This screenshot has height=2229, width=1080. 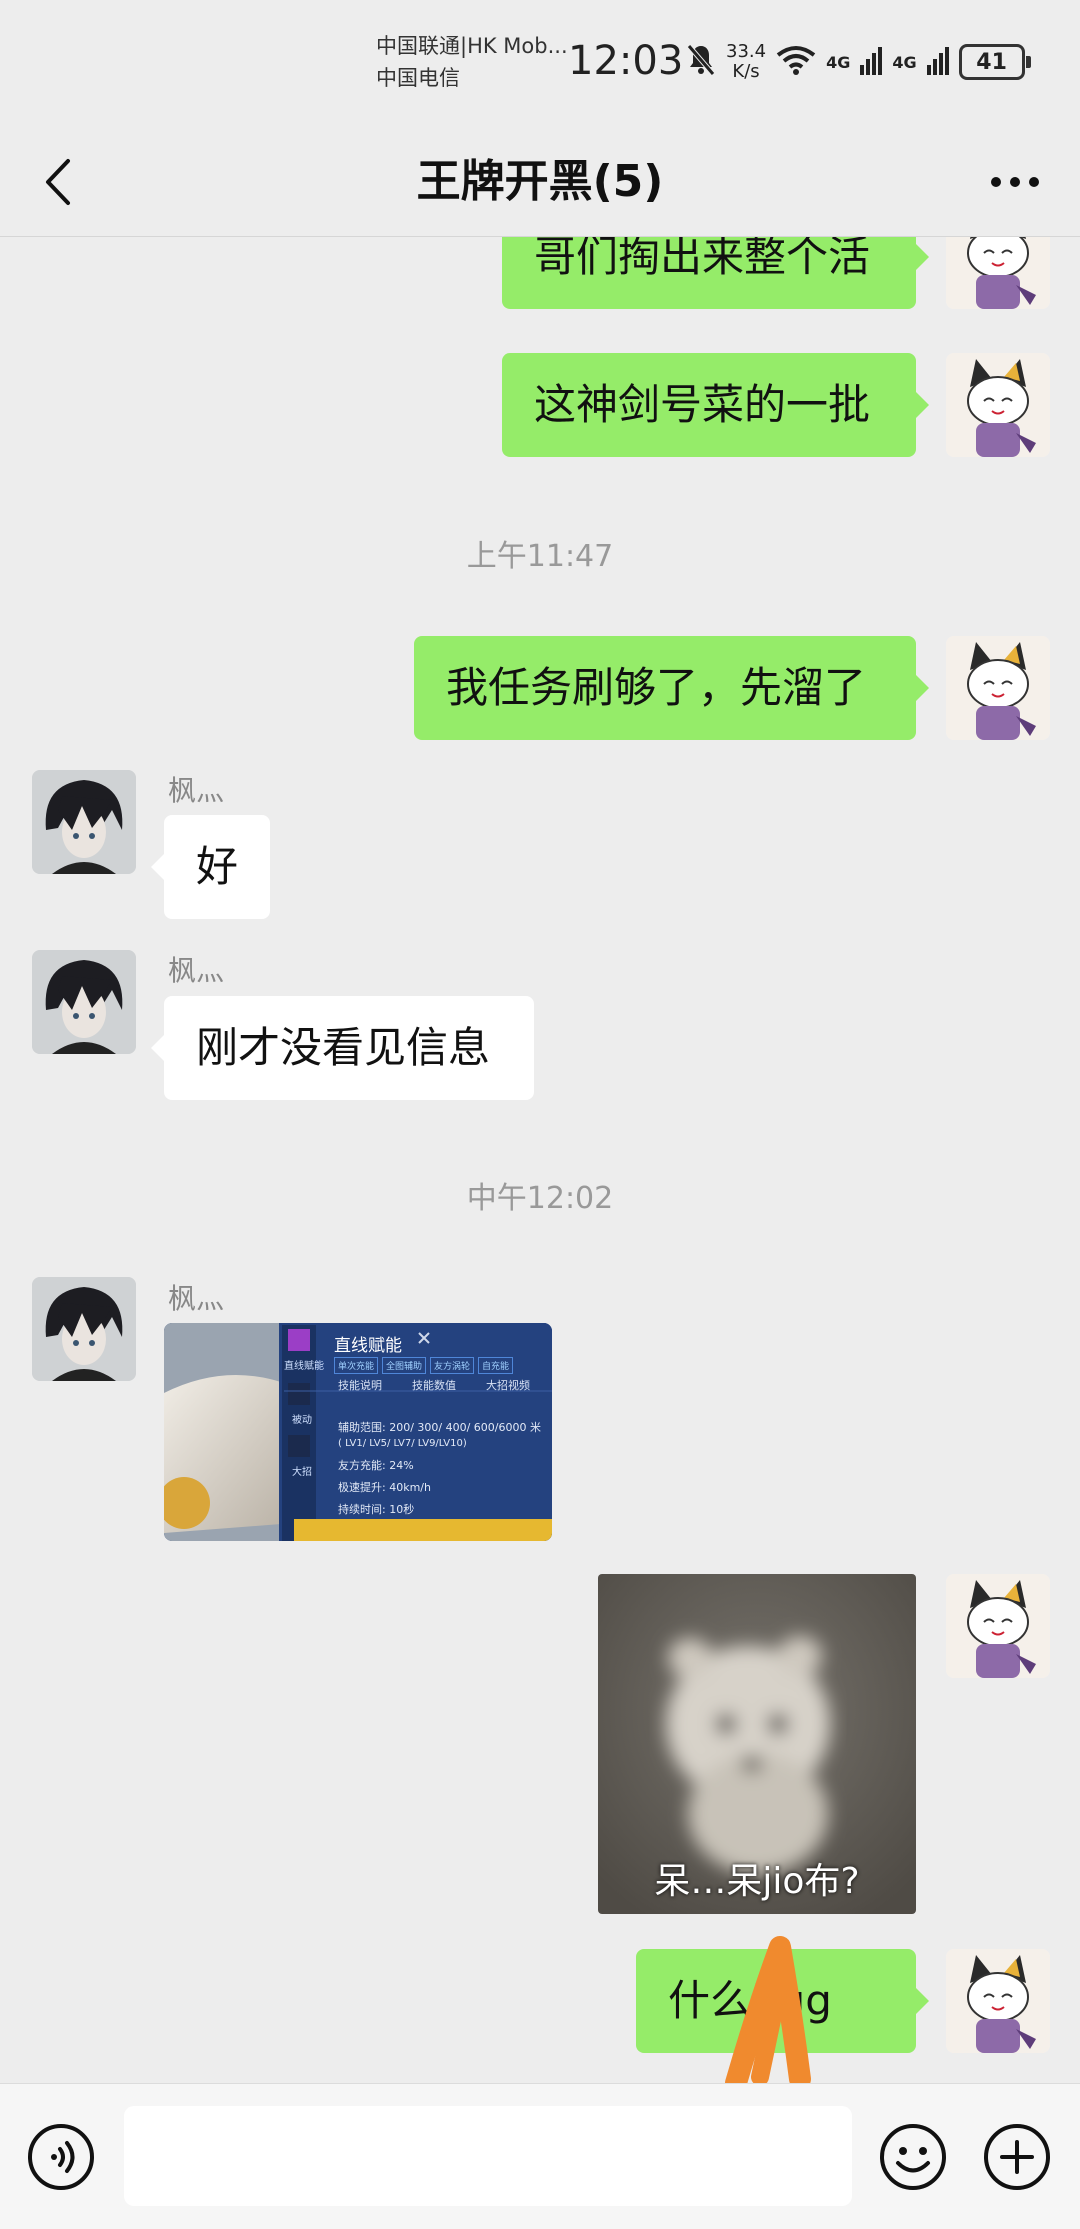 I want to click on signal-label-1: 4G, so click(x=838, y=62).